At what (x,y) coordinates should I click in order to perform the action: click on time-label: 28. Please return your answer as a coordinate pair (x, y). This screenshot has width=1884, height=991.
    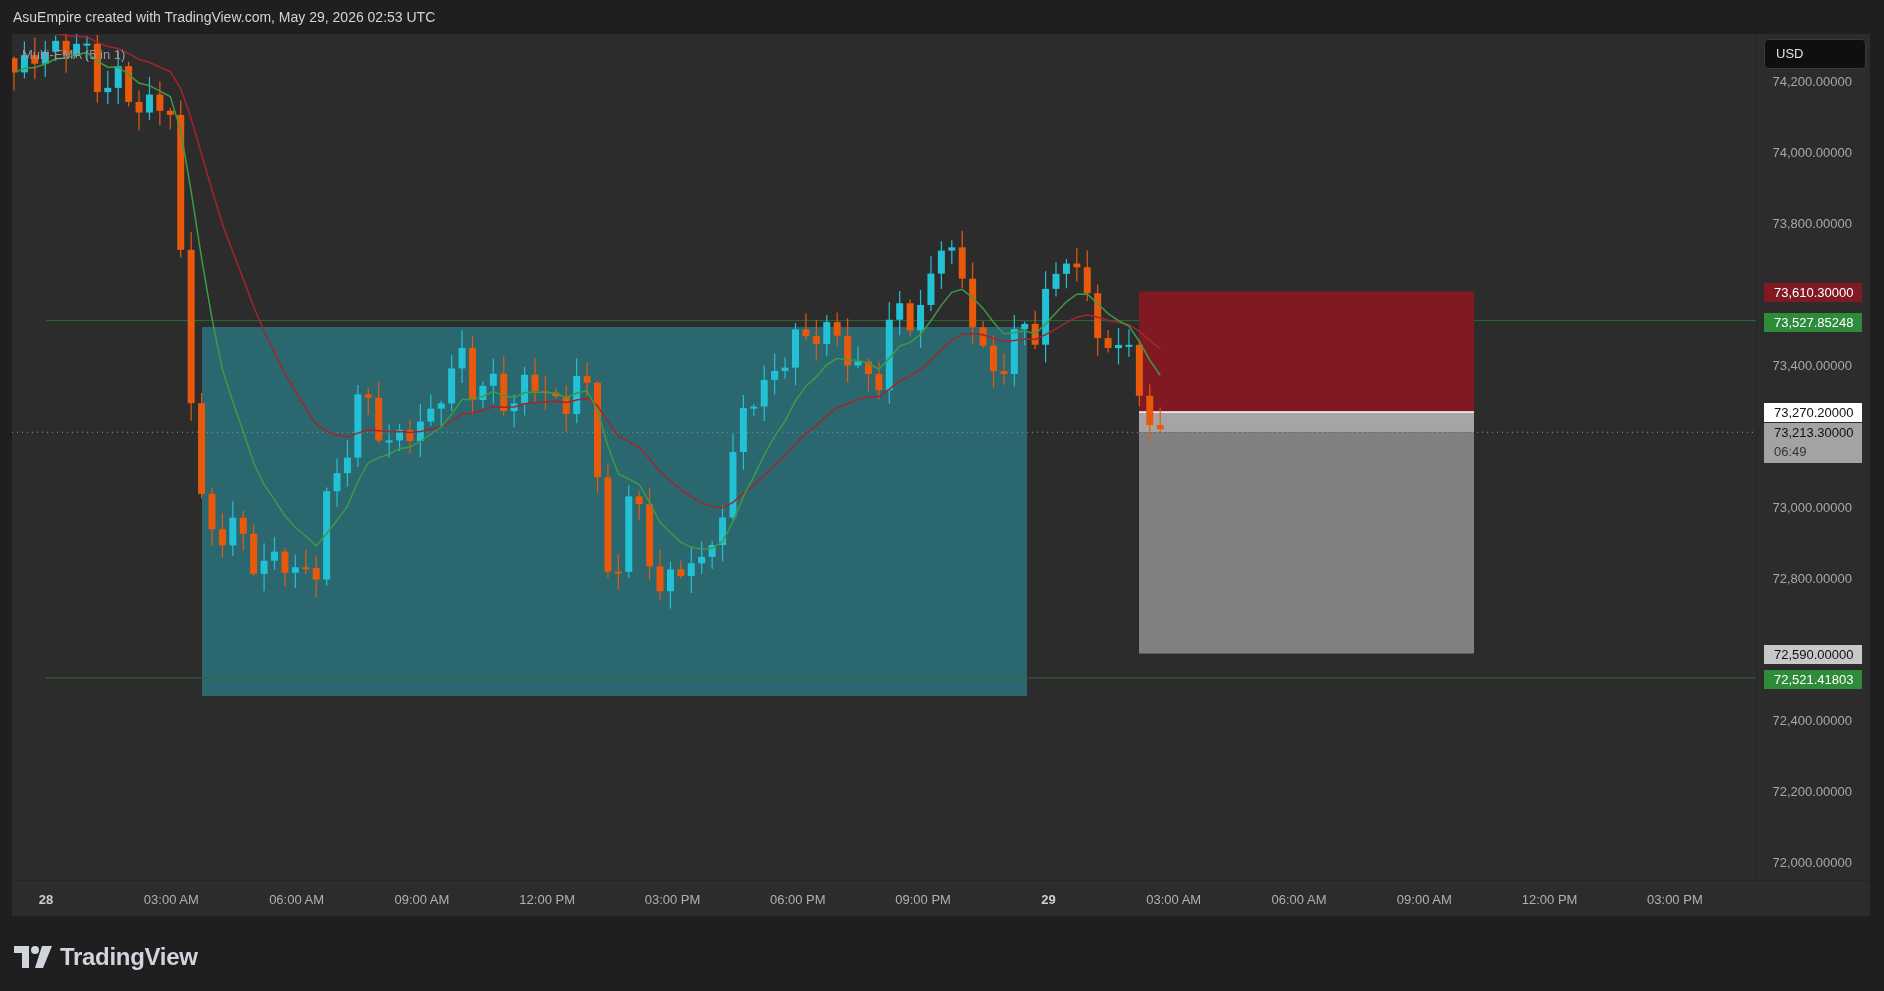
    Looking at the image, I should click on (46, 900).